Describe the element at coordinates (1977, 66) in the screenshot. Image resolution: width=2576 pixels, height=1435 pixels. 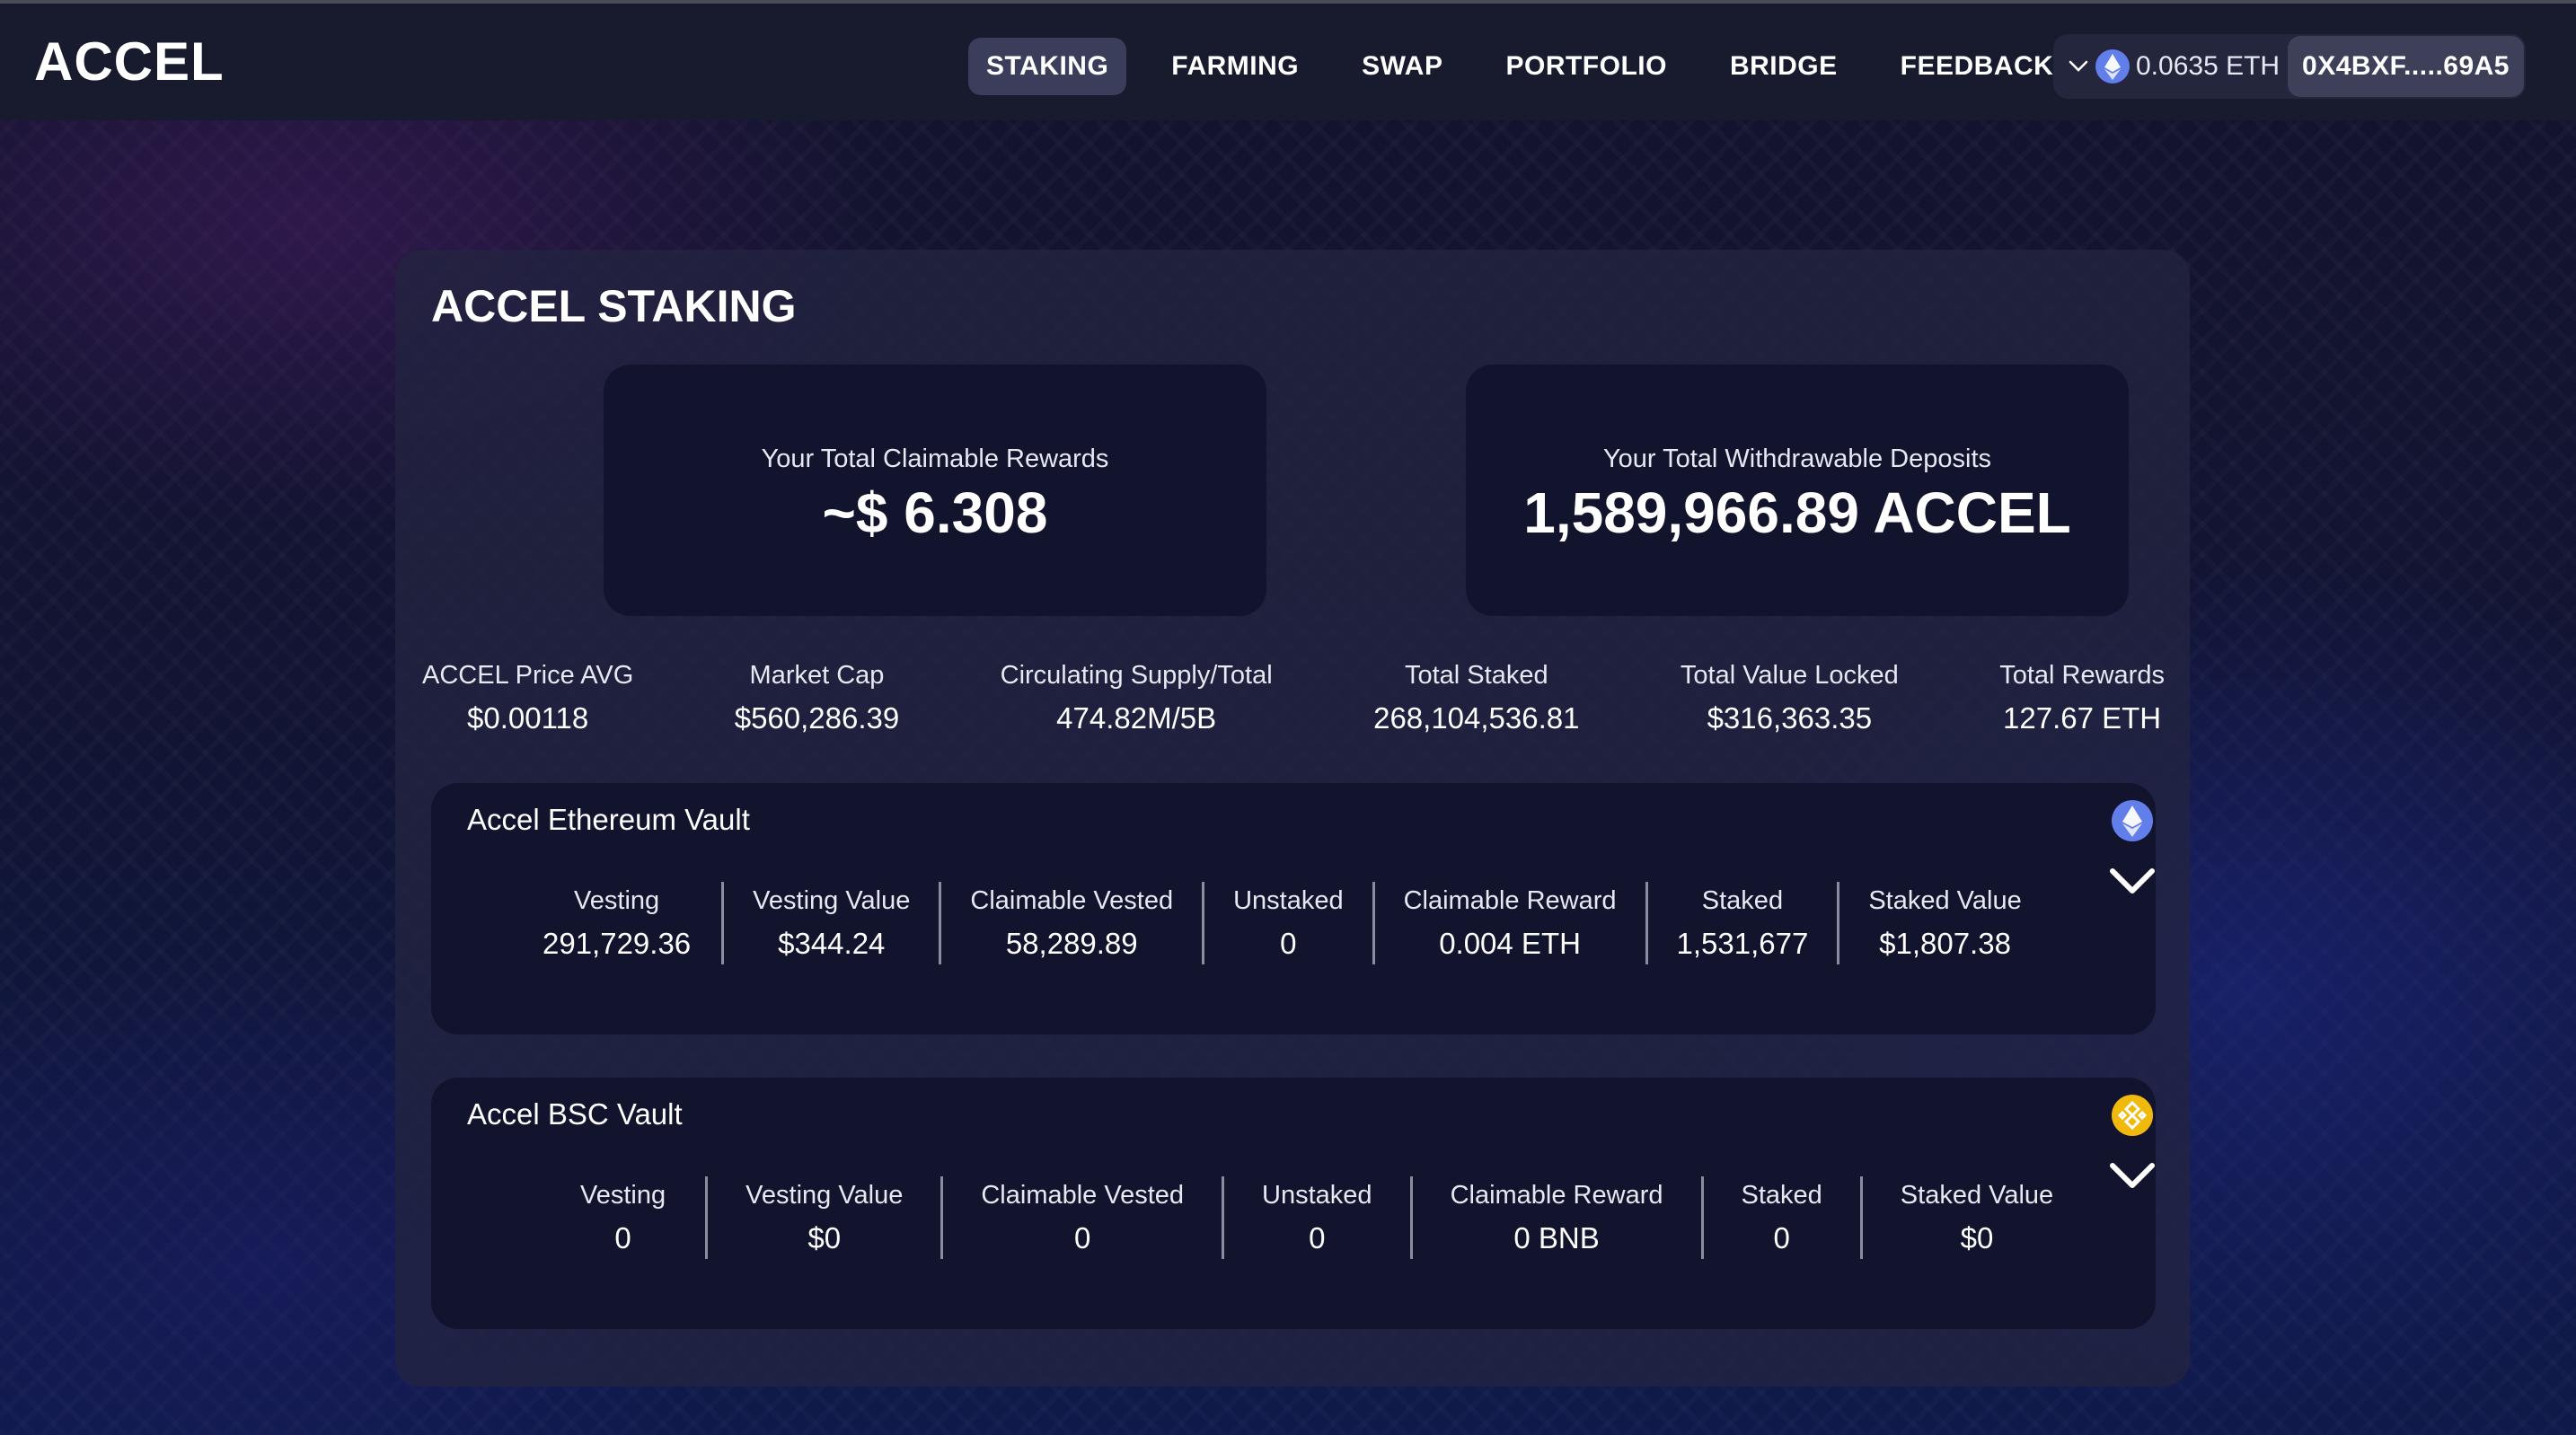
I see `nav-feedback: FEEDBACK` at that location.